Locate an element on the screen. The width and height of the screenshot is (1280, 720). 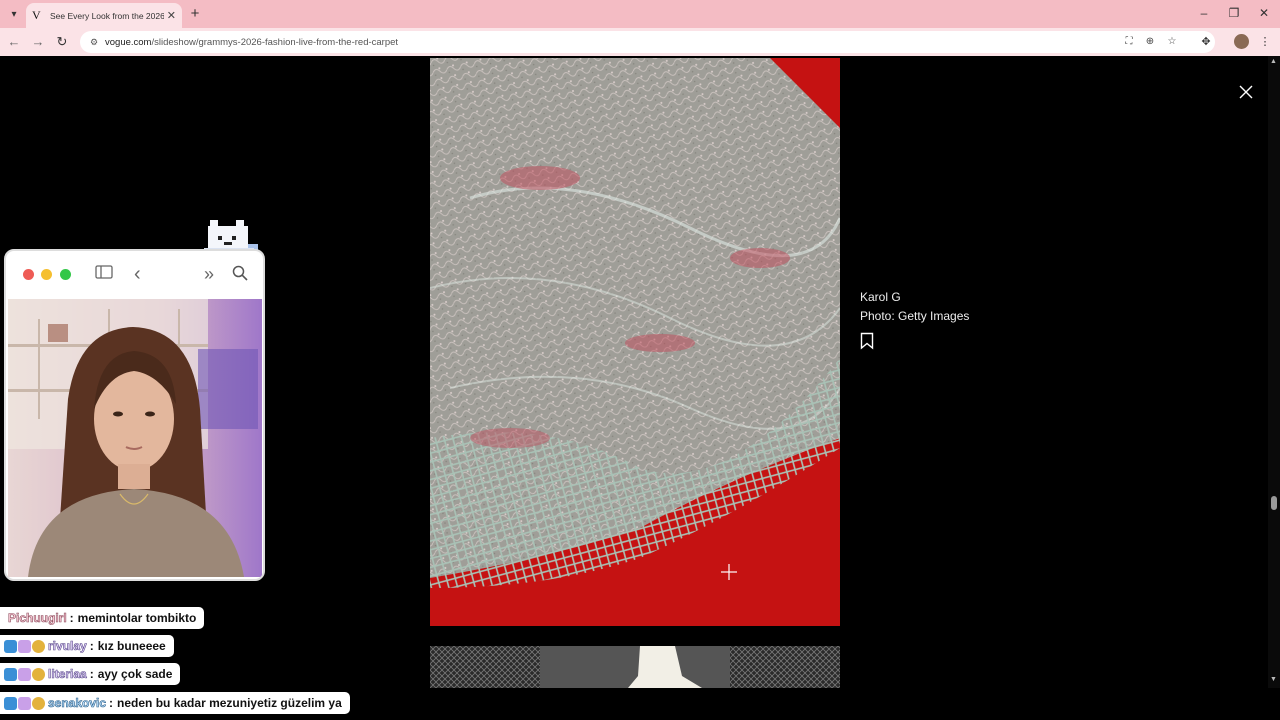
next-slide-image is located at coordinates (635, 667).